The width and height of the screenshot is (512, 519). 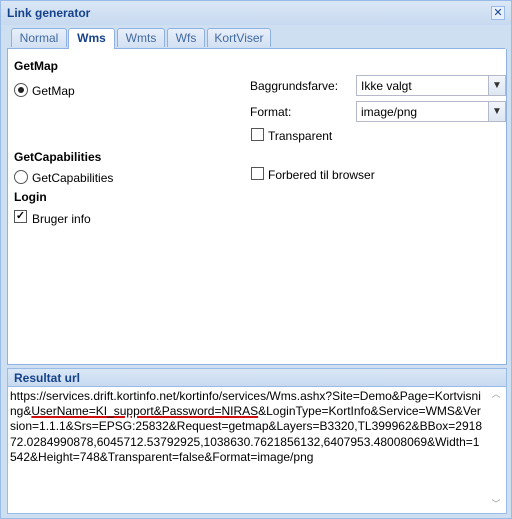 I want to click on tab-wmts: Wmts, so click(x=141, y=37).